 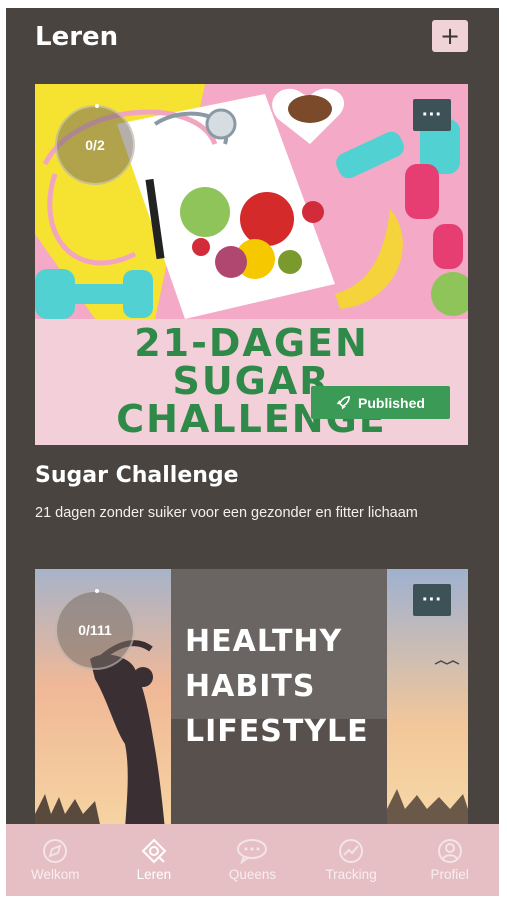 What do you see at coordinates (55, 851) in the screenshot?
I see `compass-icon` at bounding box center [55, 851].